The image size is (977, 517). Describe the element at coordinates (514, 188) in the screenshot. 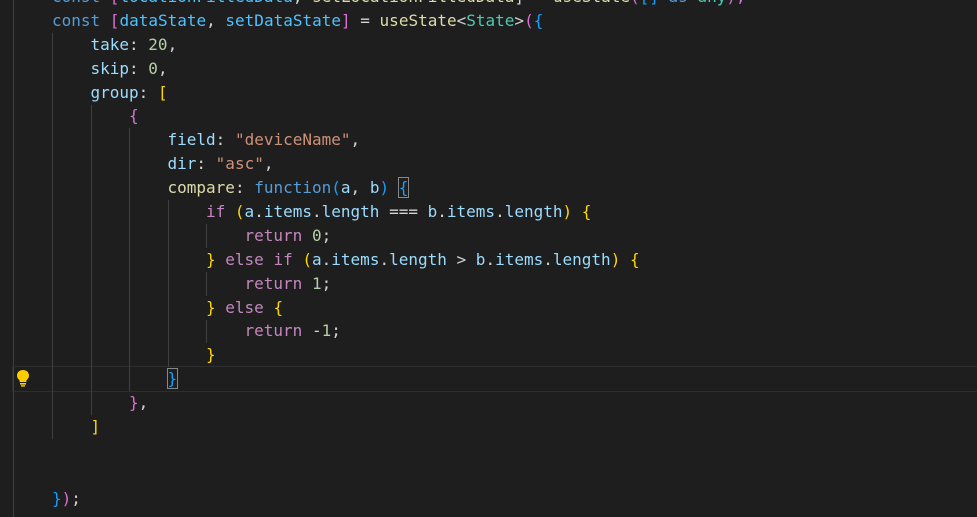

I see `code-line: compare: function(a, b) {` at that location.